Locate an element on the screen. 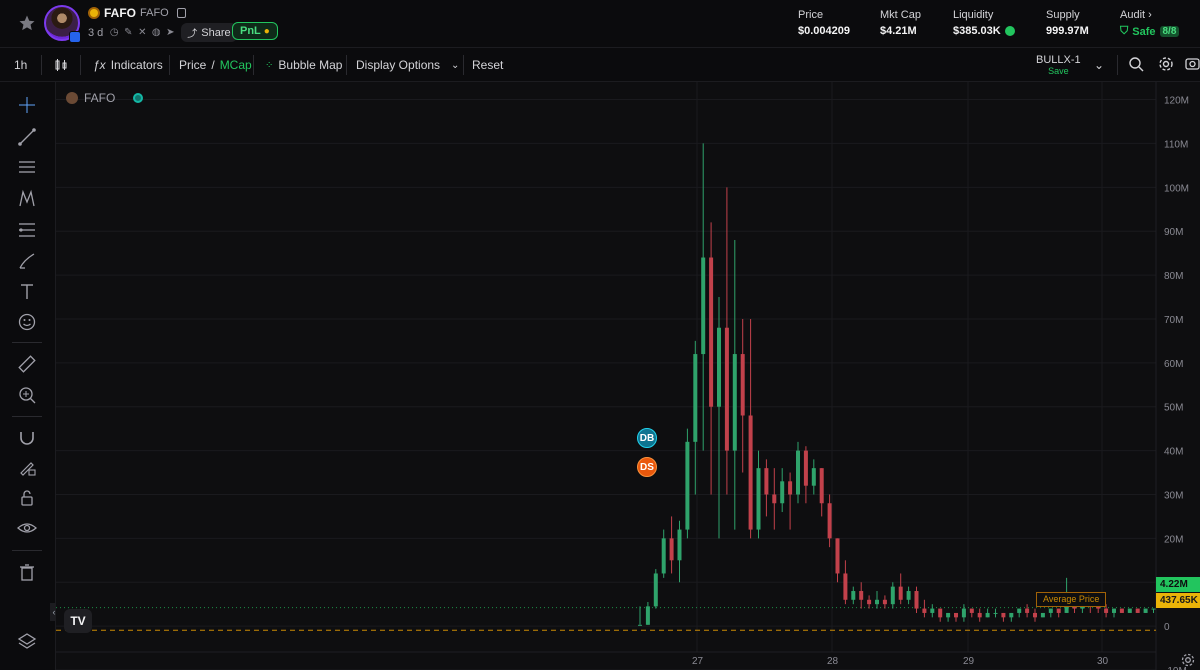  crosshair-icon is located at coordinates (27, 105).